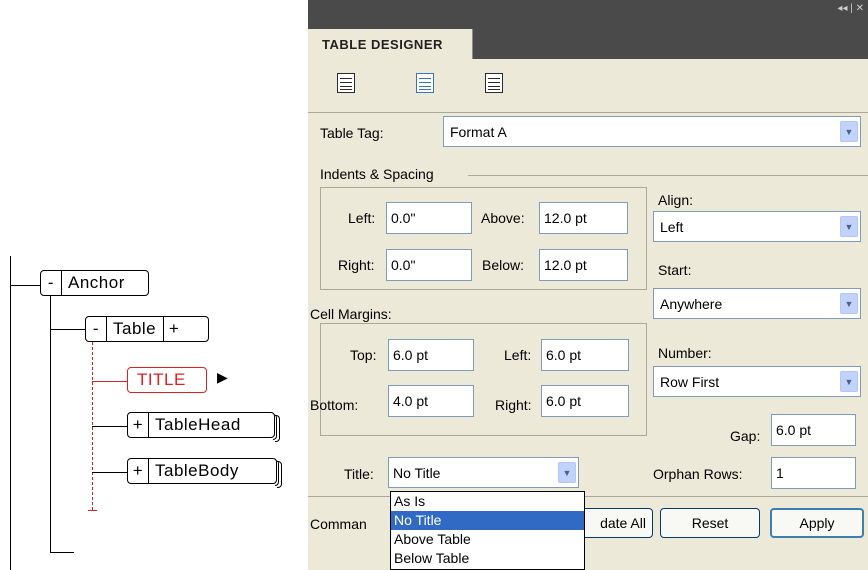  Describe the element at coordinates (363, 355) in the screenshot. I see `top-margin-label: Top:` at that location.